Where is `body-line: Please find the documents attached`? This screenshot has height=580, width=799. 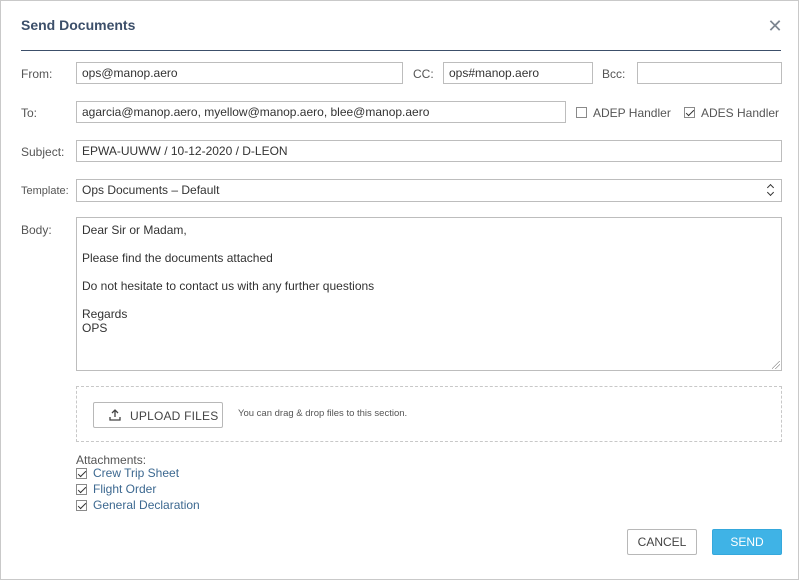
body-line: Please find the documents attached is located at coordinates (177, 258).